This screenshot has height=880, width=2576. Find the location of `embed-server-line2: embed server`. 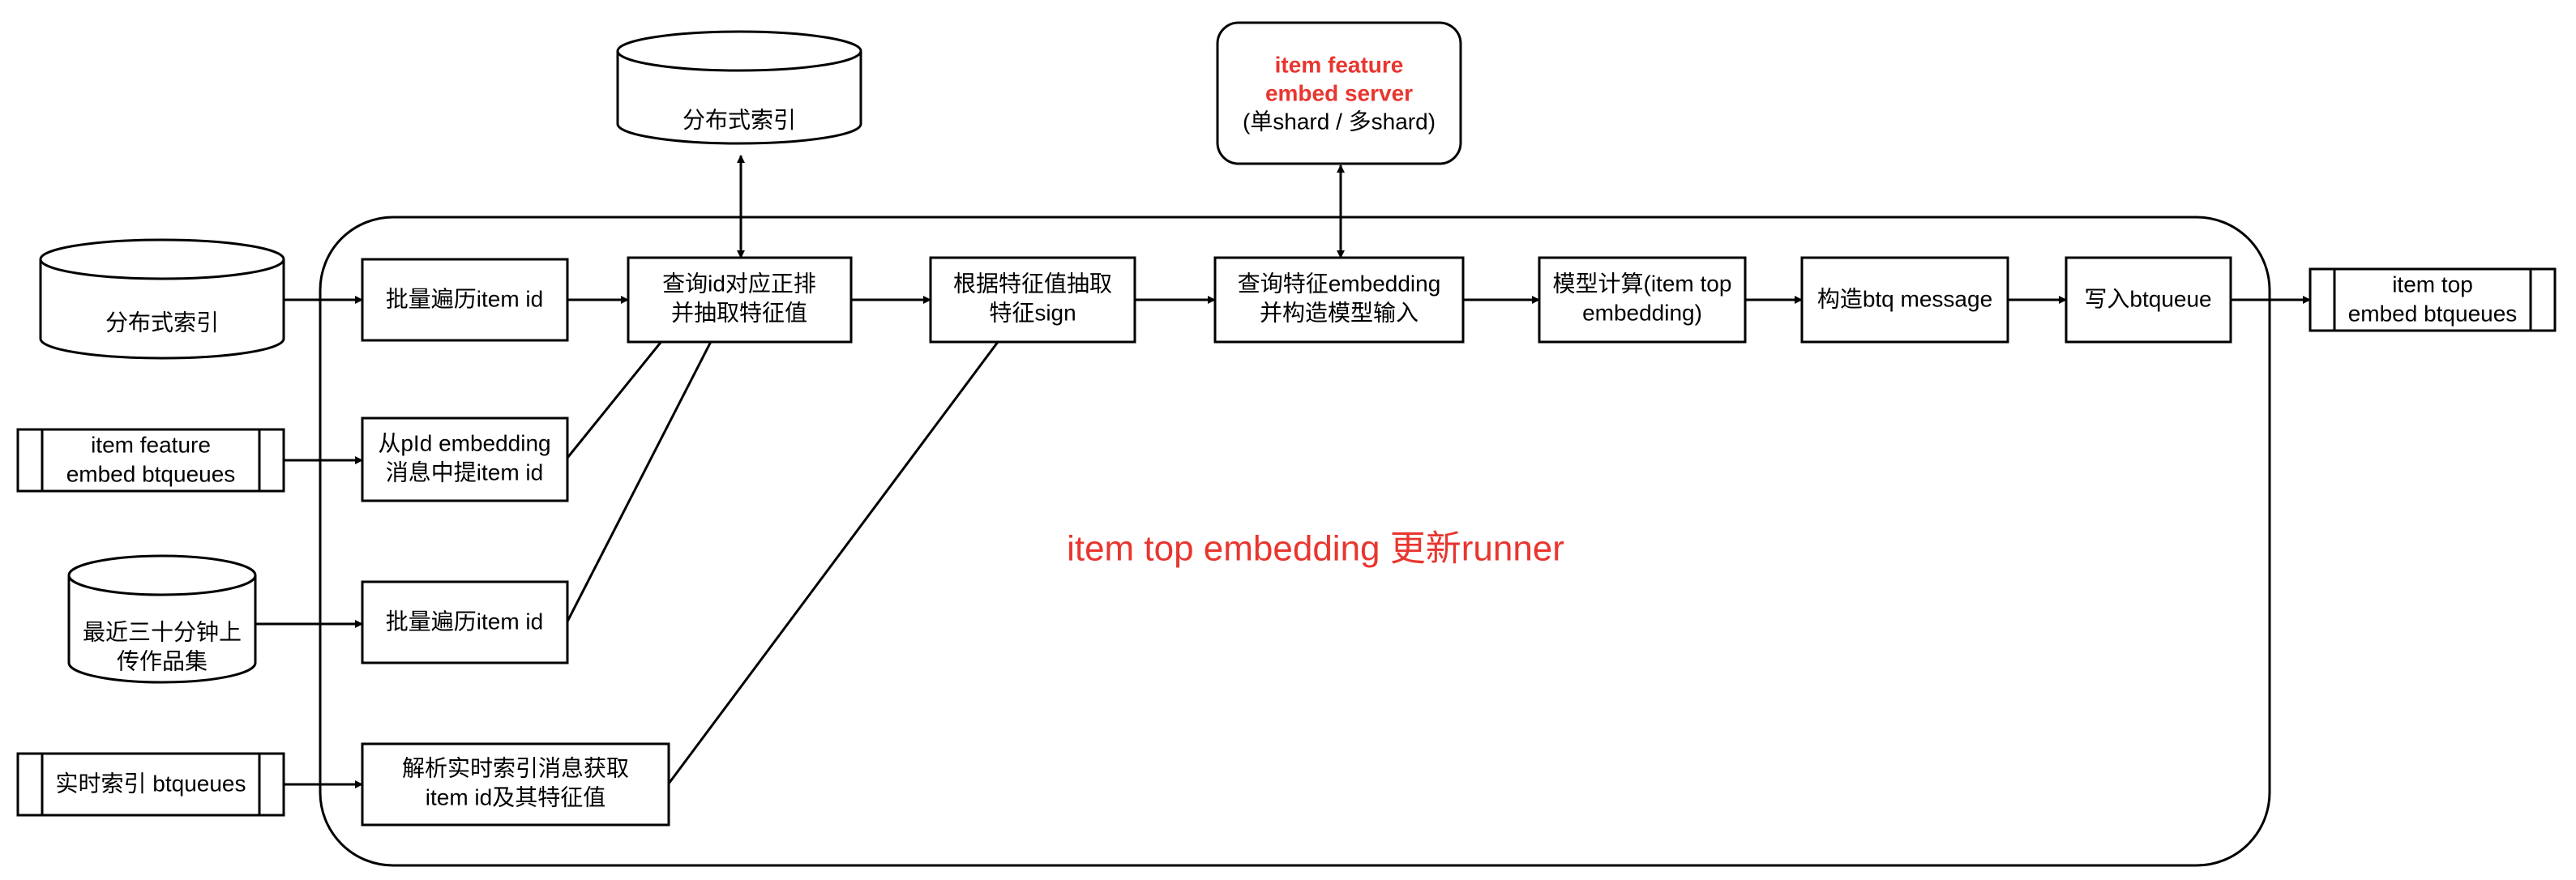

embed-server-line2: embed server is located at coordinates (1339, 92).